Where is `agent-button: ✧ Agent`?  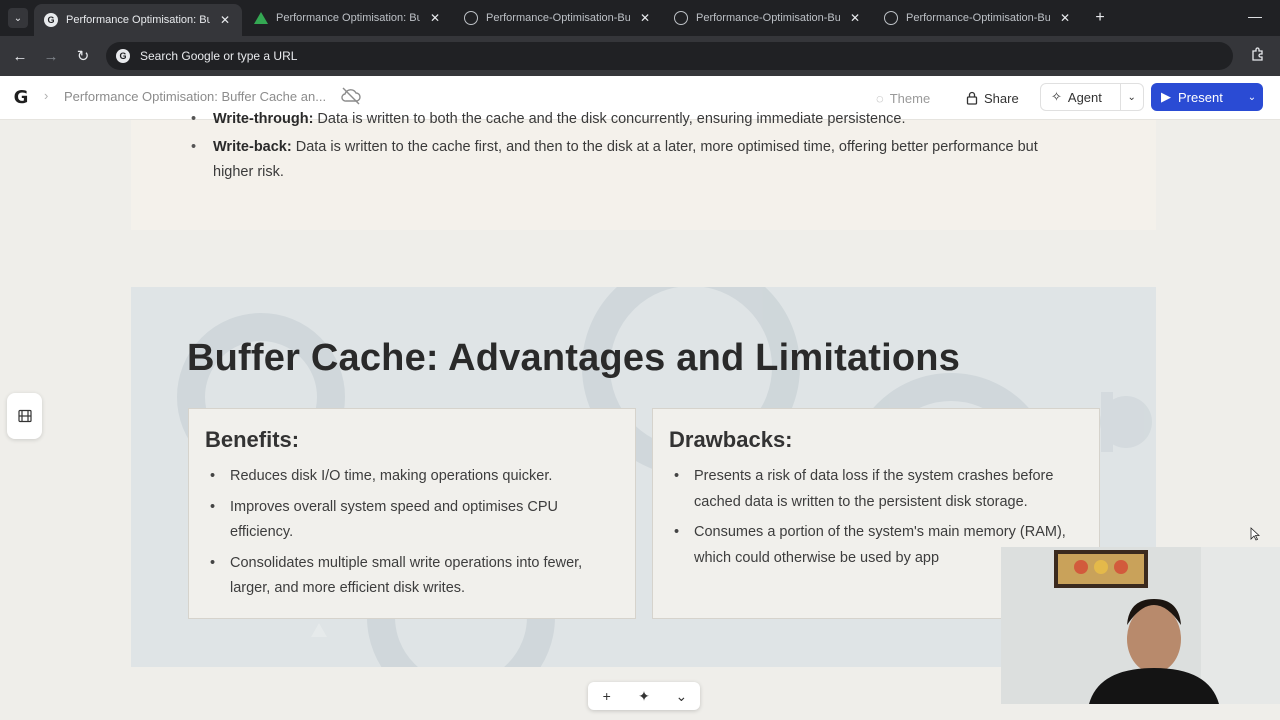
agent-button: ✧ Agent is located at coordinates (1080, 97).